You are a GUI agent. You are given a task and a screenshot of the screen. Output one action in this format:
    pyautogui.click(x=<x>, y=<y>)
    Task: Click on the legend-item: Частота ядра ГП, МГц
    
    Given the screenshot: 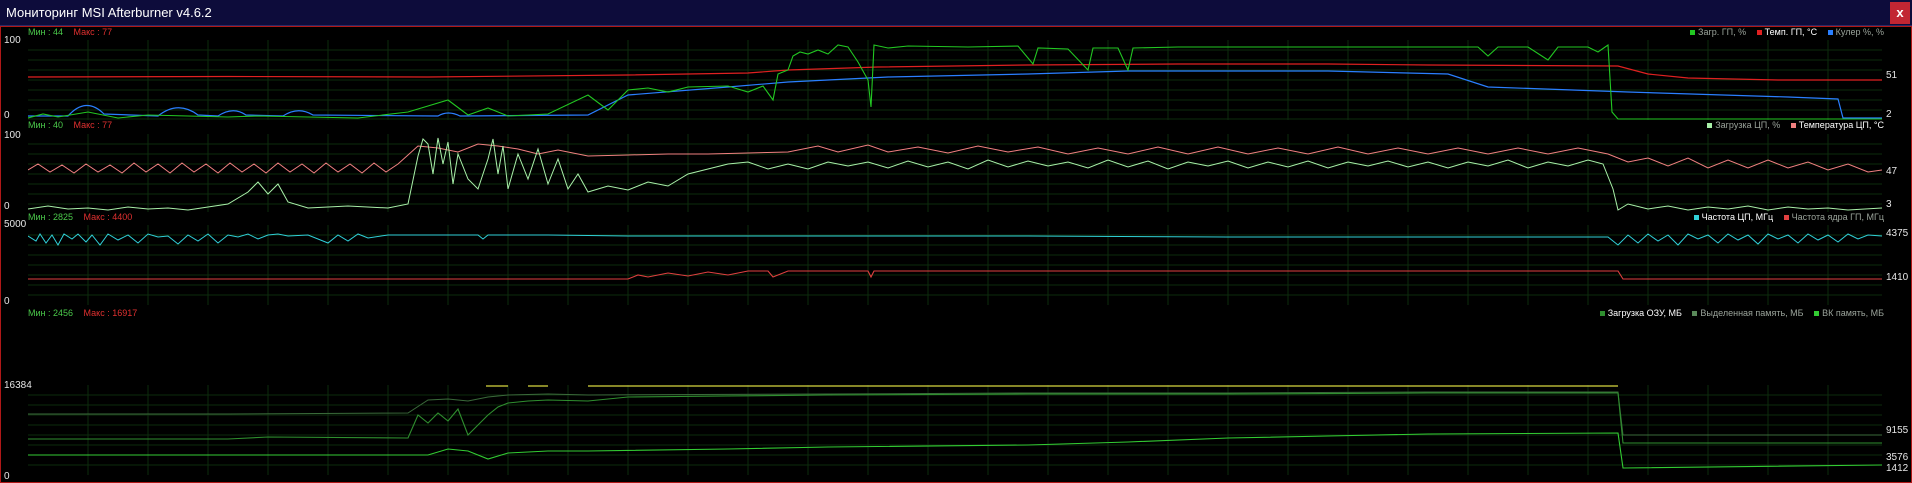 What is the action you would take?
    pyautogui.click(x=1833, y=217)
    